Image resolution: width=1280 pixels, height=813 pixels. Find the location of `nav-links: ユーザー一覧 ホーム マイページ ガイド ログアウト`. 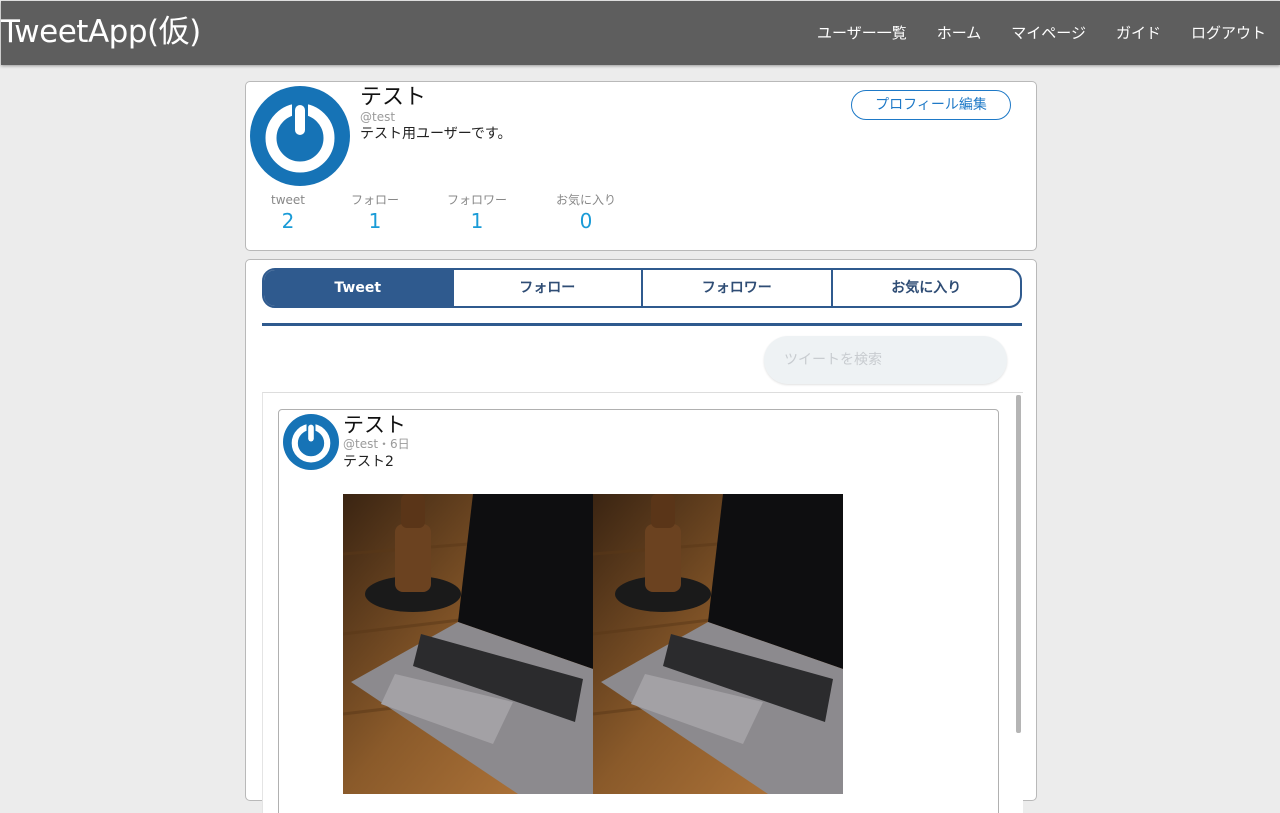

nav-links: ユーザー一覧 ホーム マイページ ガイド ログアウト is located at coordinates (1041, 33).